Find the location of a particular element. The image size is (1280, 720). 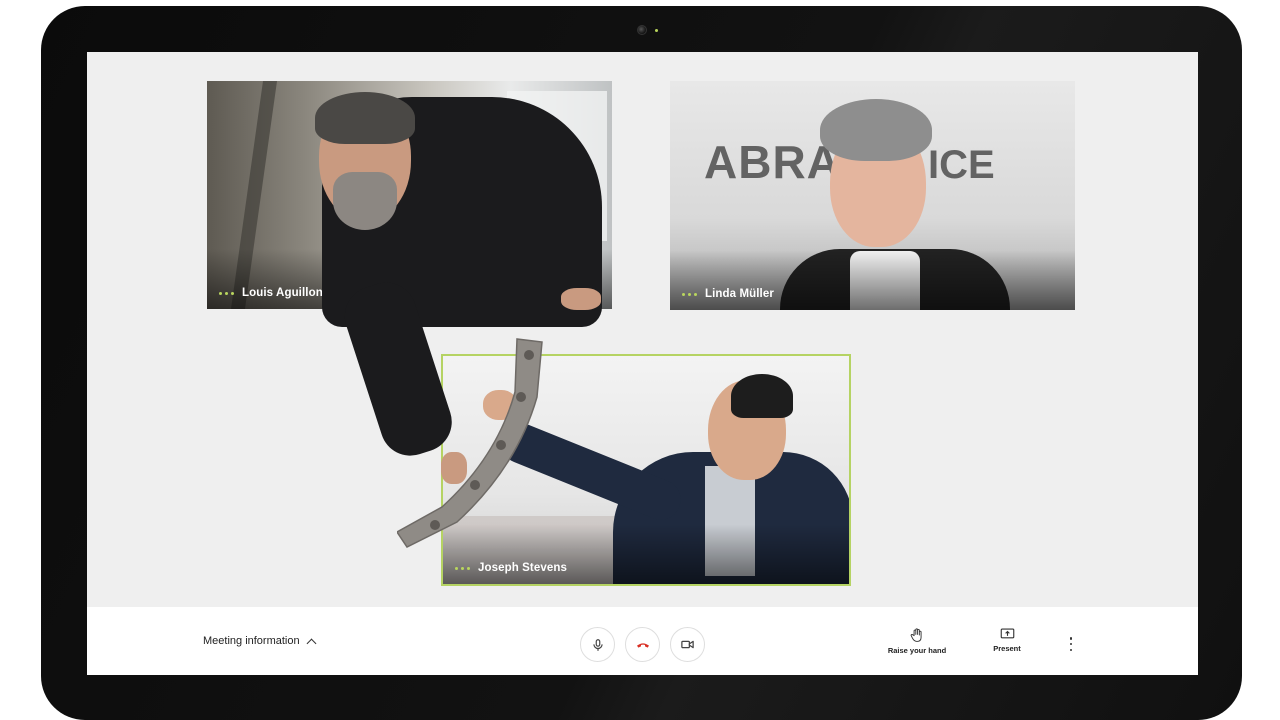

present-button: Present is located at coordinates (1007, 640).